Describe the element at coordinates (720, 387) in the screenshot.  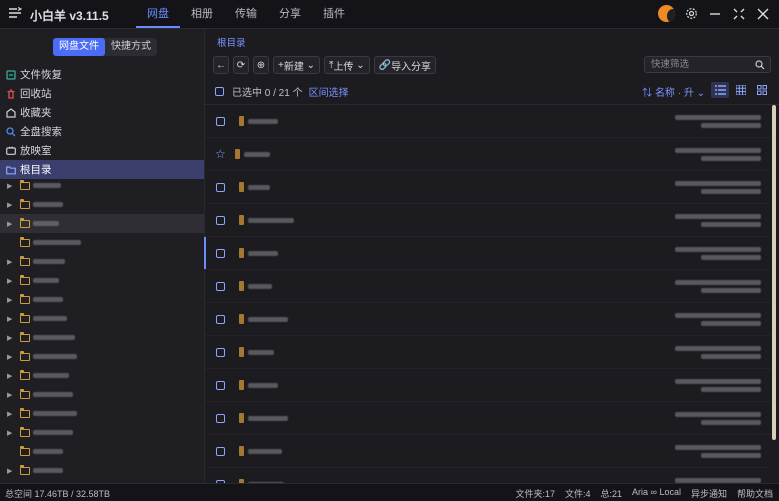
I see `file-meta-obscured` at that location.